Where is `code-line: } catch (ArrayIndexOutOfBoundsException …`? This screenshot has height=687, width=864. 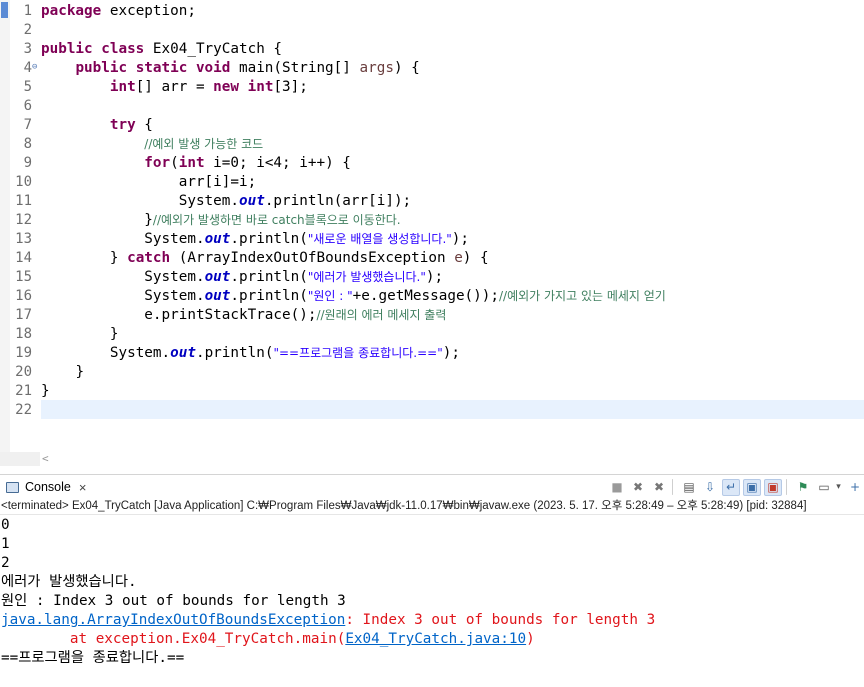 code-line: } catch (ArrayIndexOutOfBoundsException … is located at coordinates (265, 258).